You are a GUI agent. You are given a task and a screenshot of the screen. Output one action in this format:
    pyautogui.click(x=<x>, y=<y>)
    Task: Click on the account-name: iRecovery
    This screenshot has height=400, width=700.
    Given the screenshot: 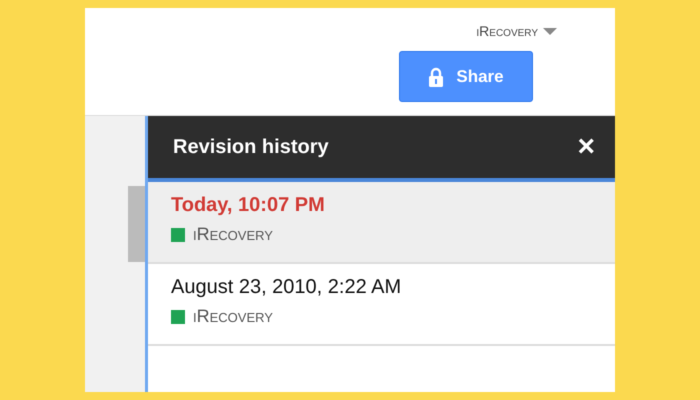 What is the action you would take?
    pyautogui.click(x=507, y=31)
    